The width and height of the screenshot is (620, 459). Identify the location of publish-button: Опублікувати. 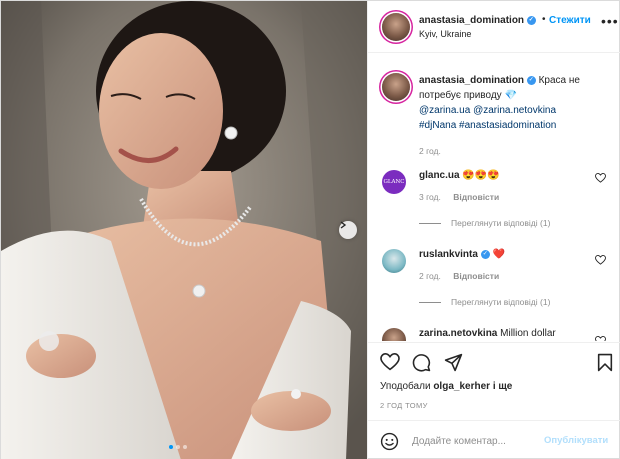
(576, 440).